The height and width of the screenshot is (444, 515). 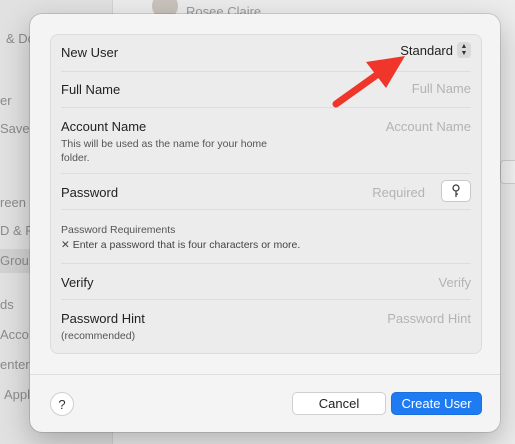 What do you see at coordinates (103, 318) in the screenshot?
I see `password-hint-label: Password Hint` at bounding box center [103, 318].